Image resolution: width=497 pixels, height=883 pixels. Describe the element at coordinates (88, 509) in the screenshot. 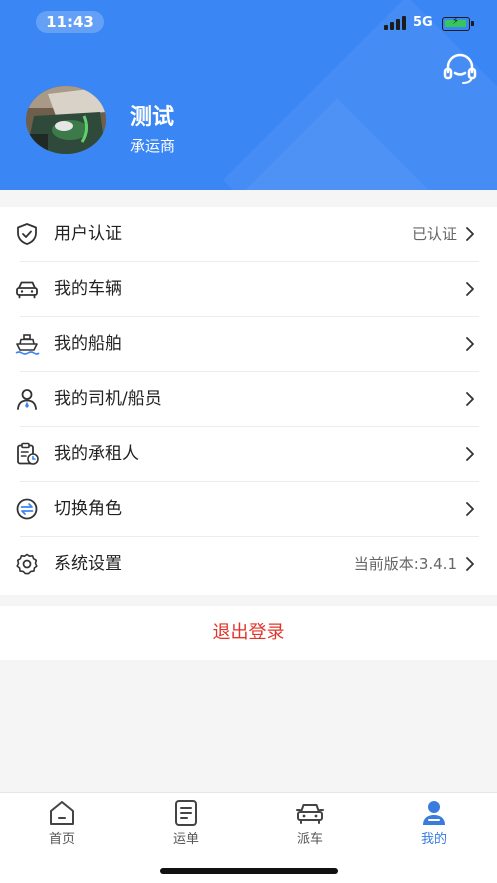

I see `menu-item-label: 切换角色` at that location.